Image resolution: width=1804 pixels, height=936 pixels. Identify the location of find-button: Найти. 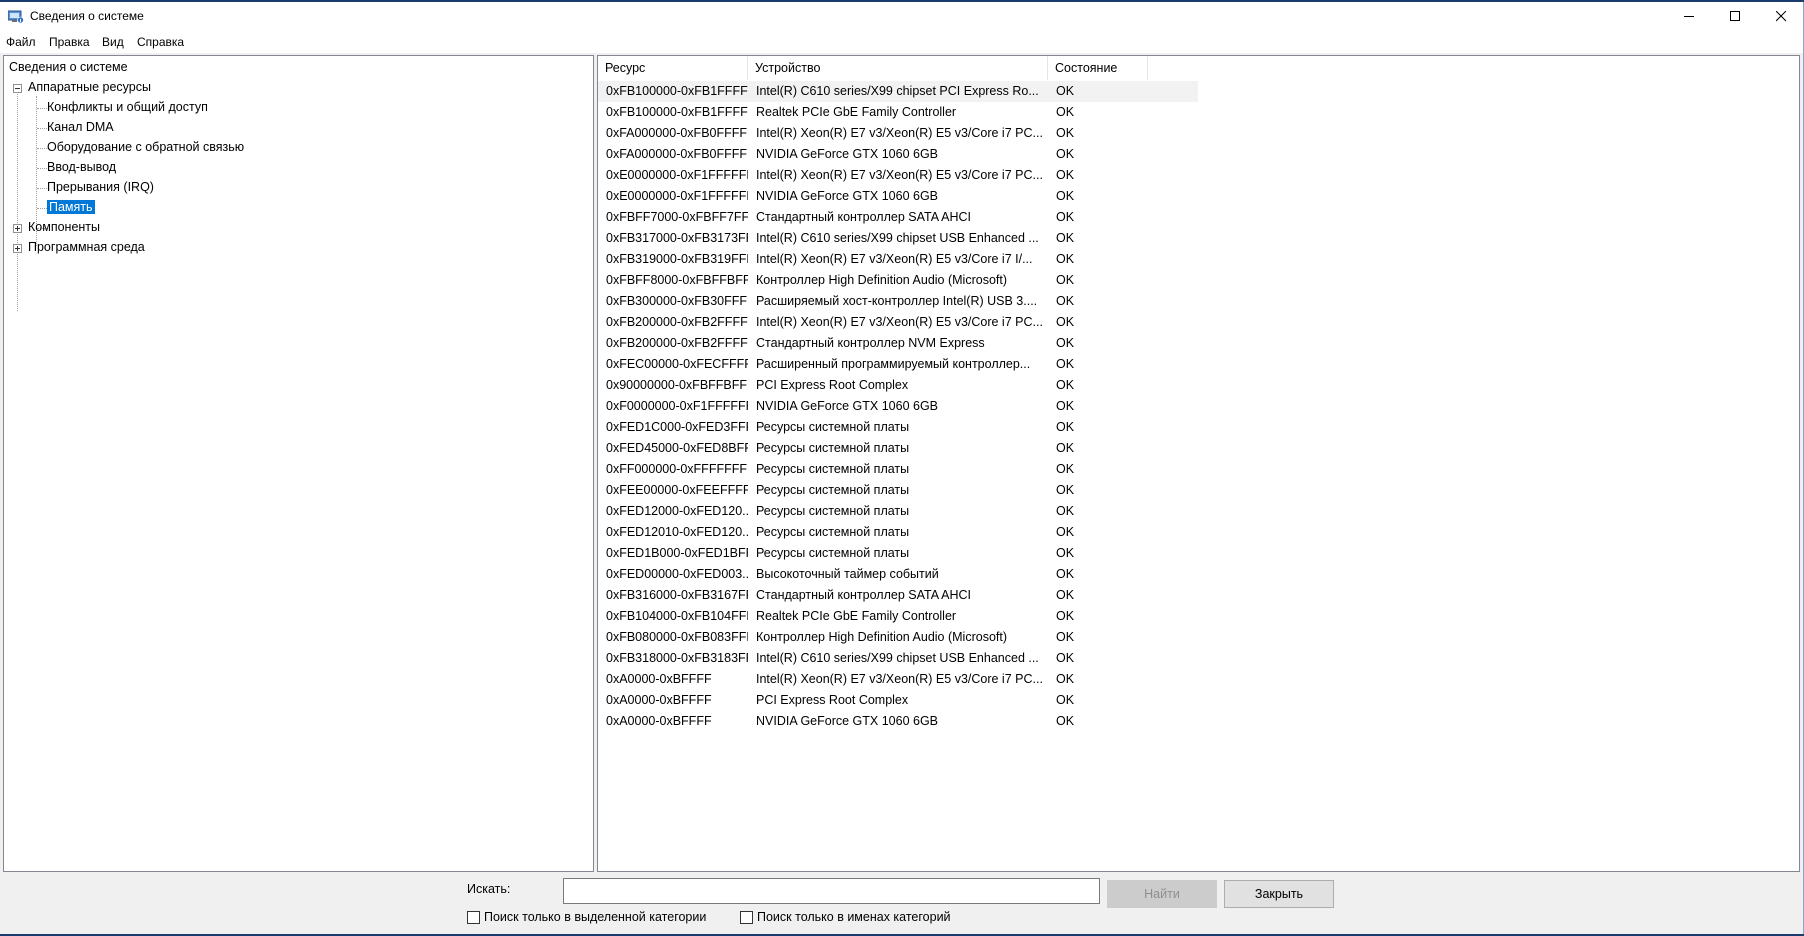
(1162, 894).